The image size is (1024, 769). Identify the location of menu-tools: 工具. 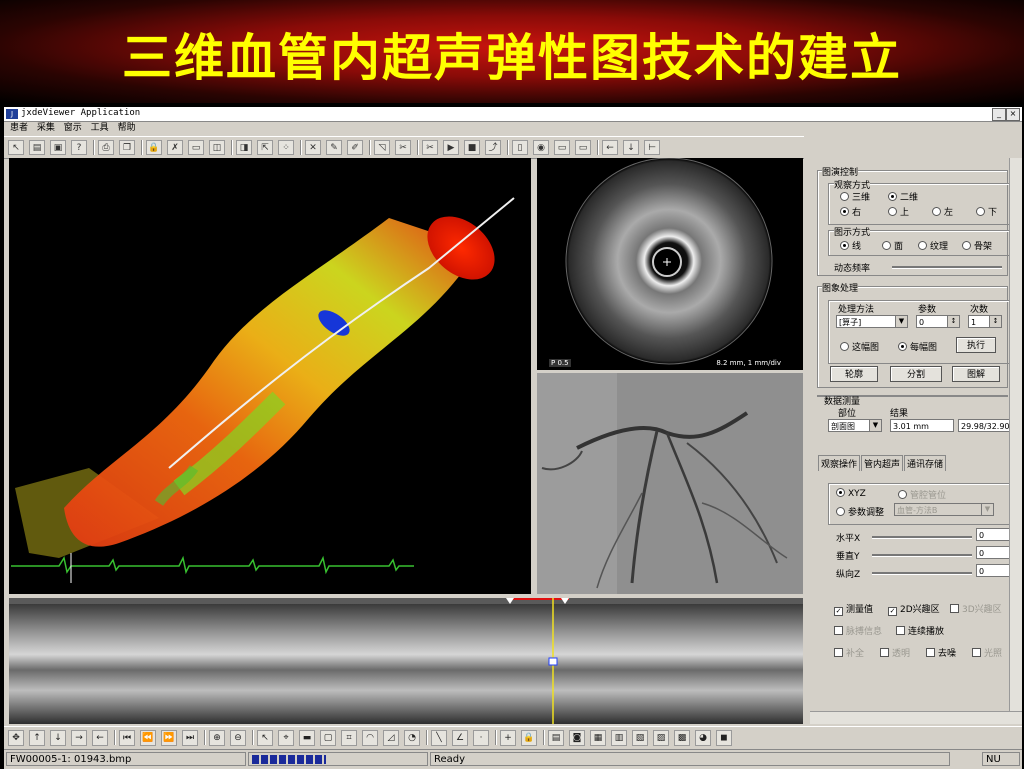
(100, 128).